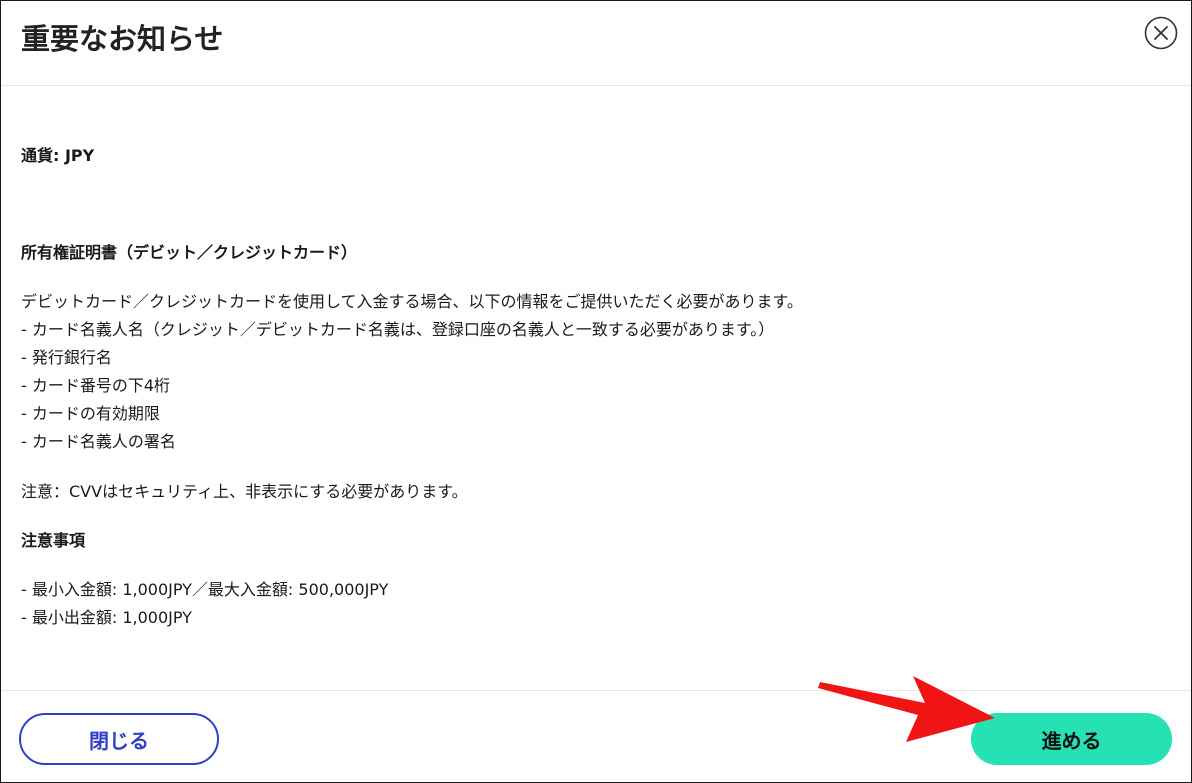 The height and width of the screenshot is (783, 1192). I want to click on currency-line: 通貨: JPY, so click(58, 155).